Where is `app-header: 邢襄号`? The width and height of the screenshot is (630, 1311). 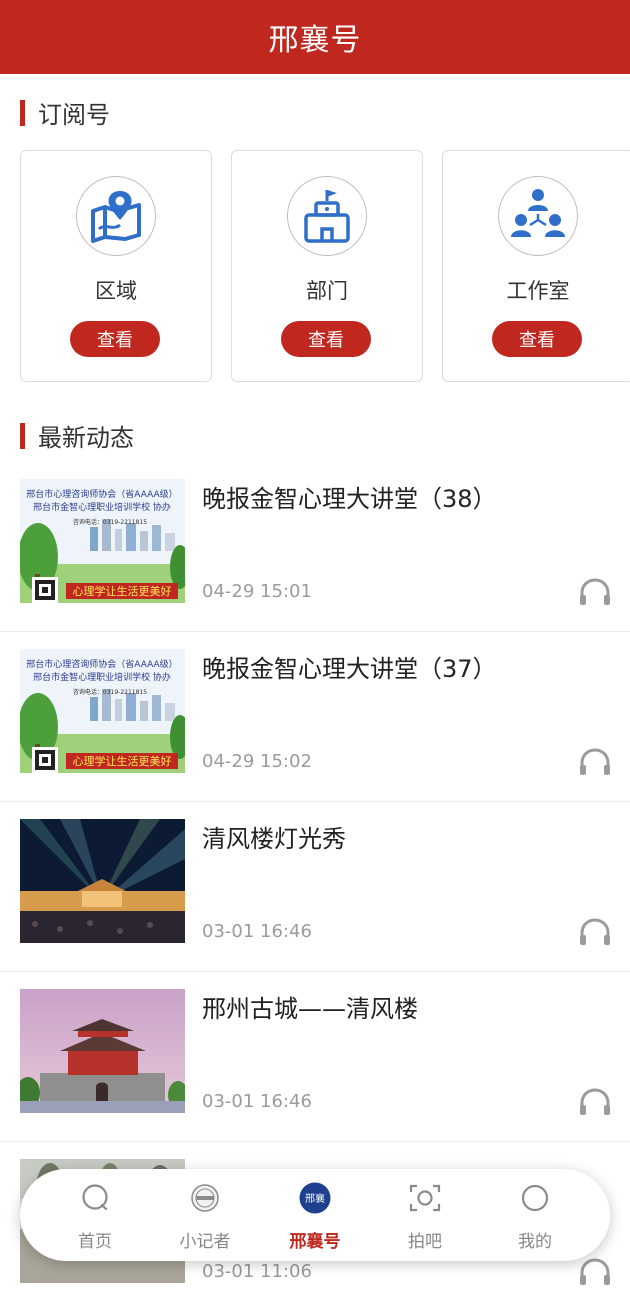 app-header: 邢襄号 is located at coordinates (315, 37).